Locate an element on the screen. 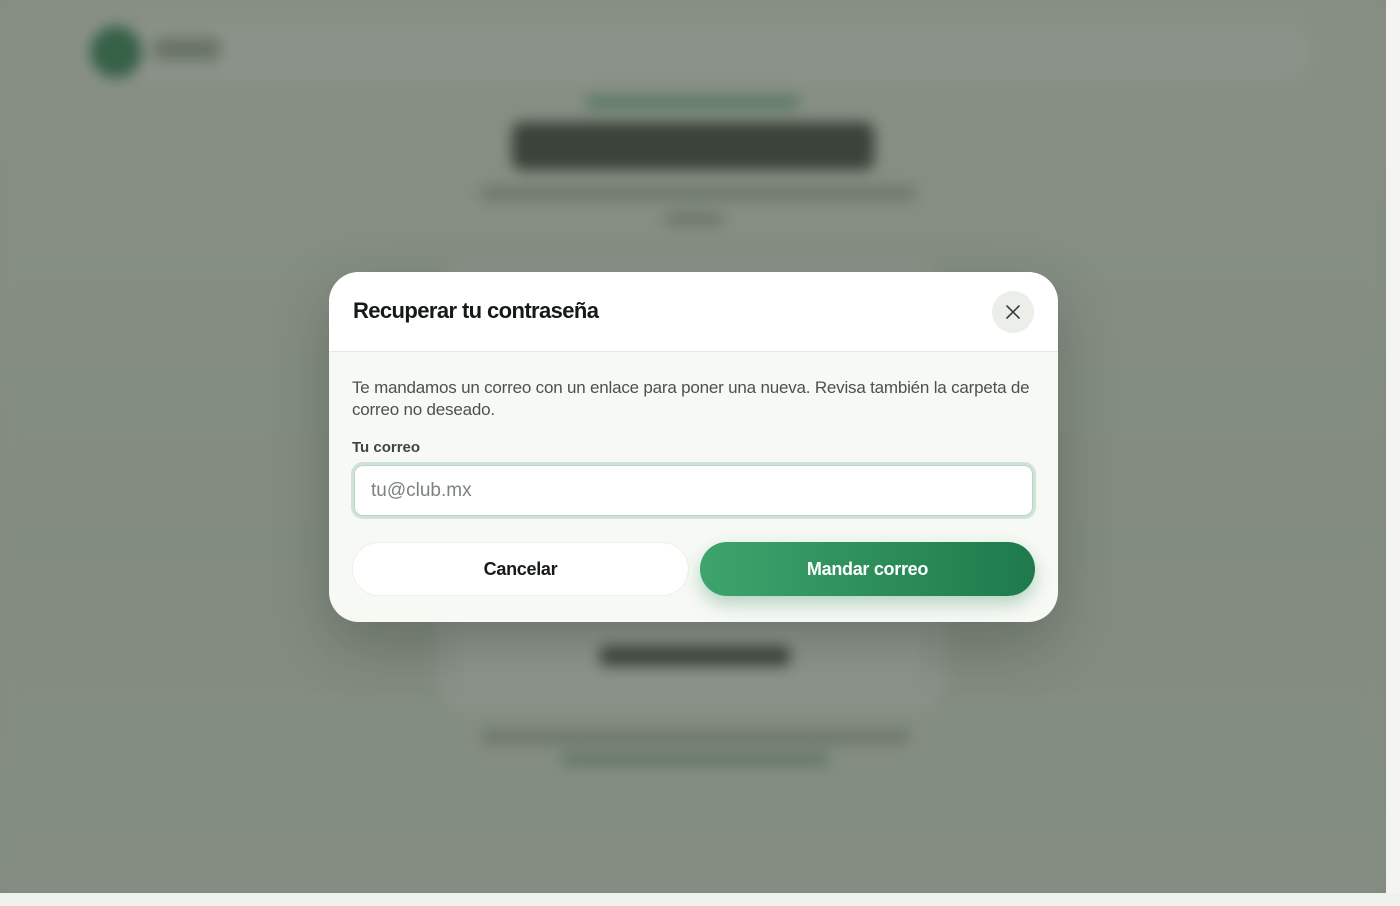 The image size is (1400, 906). cancel-button: Cancelar is located at coordinates (520, 569).